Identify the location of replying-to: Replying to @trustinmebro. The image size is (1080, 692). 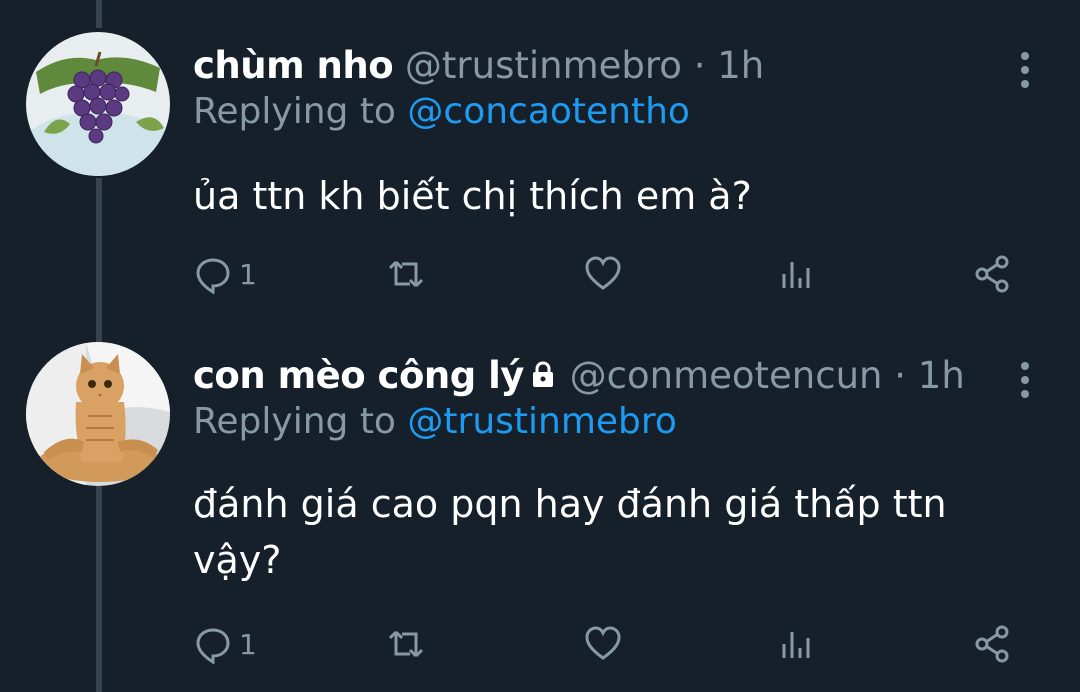
(435, 422).